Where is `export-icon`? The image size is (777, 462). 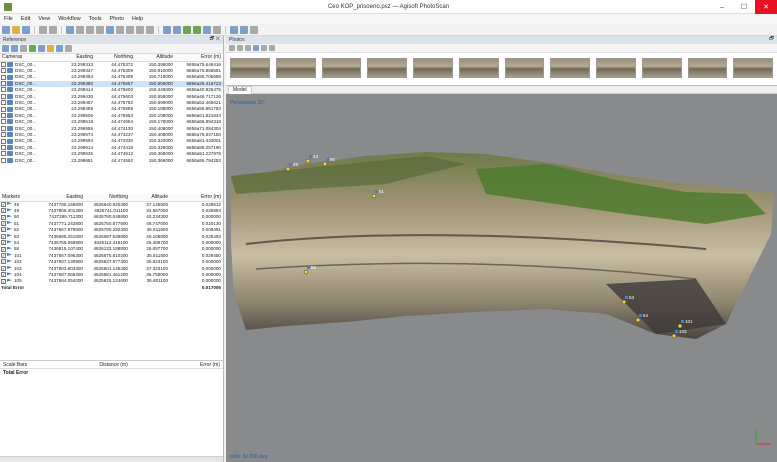
export-icon is located at coordinates (14, 48).